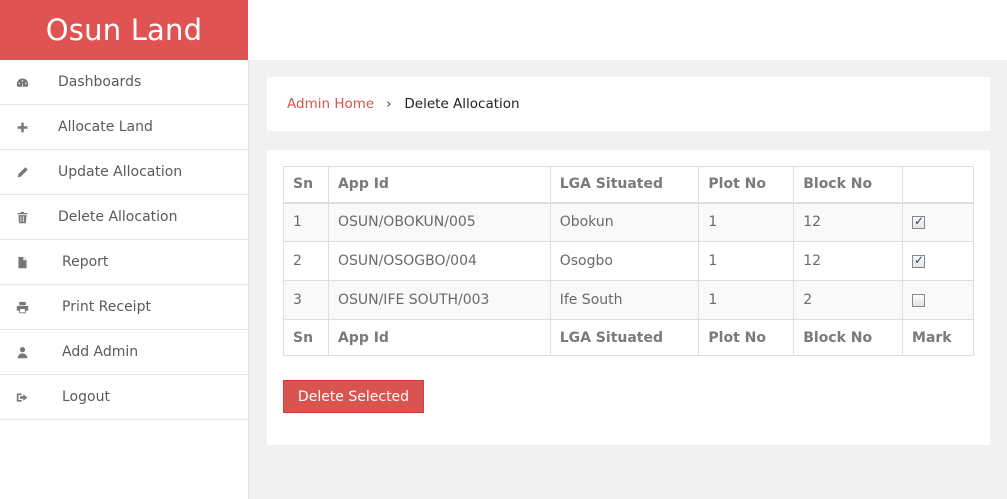 This screenshot has width=1007, height=499. What do you see at coordinates (306, 300) in the screenshot?
I see `cell-sn: 3` at bounding box center [306, 300].